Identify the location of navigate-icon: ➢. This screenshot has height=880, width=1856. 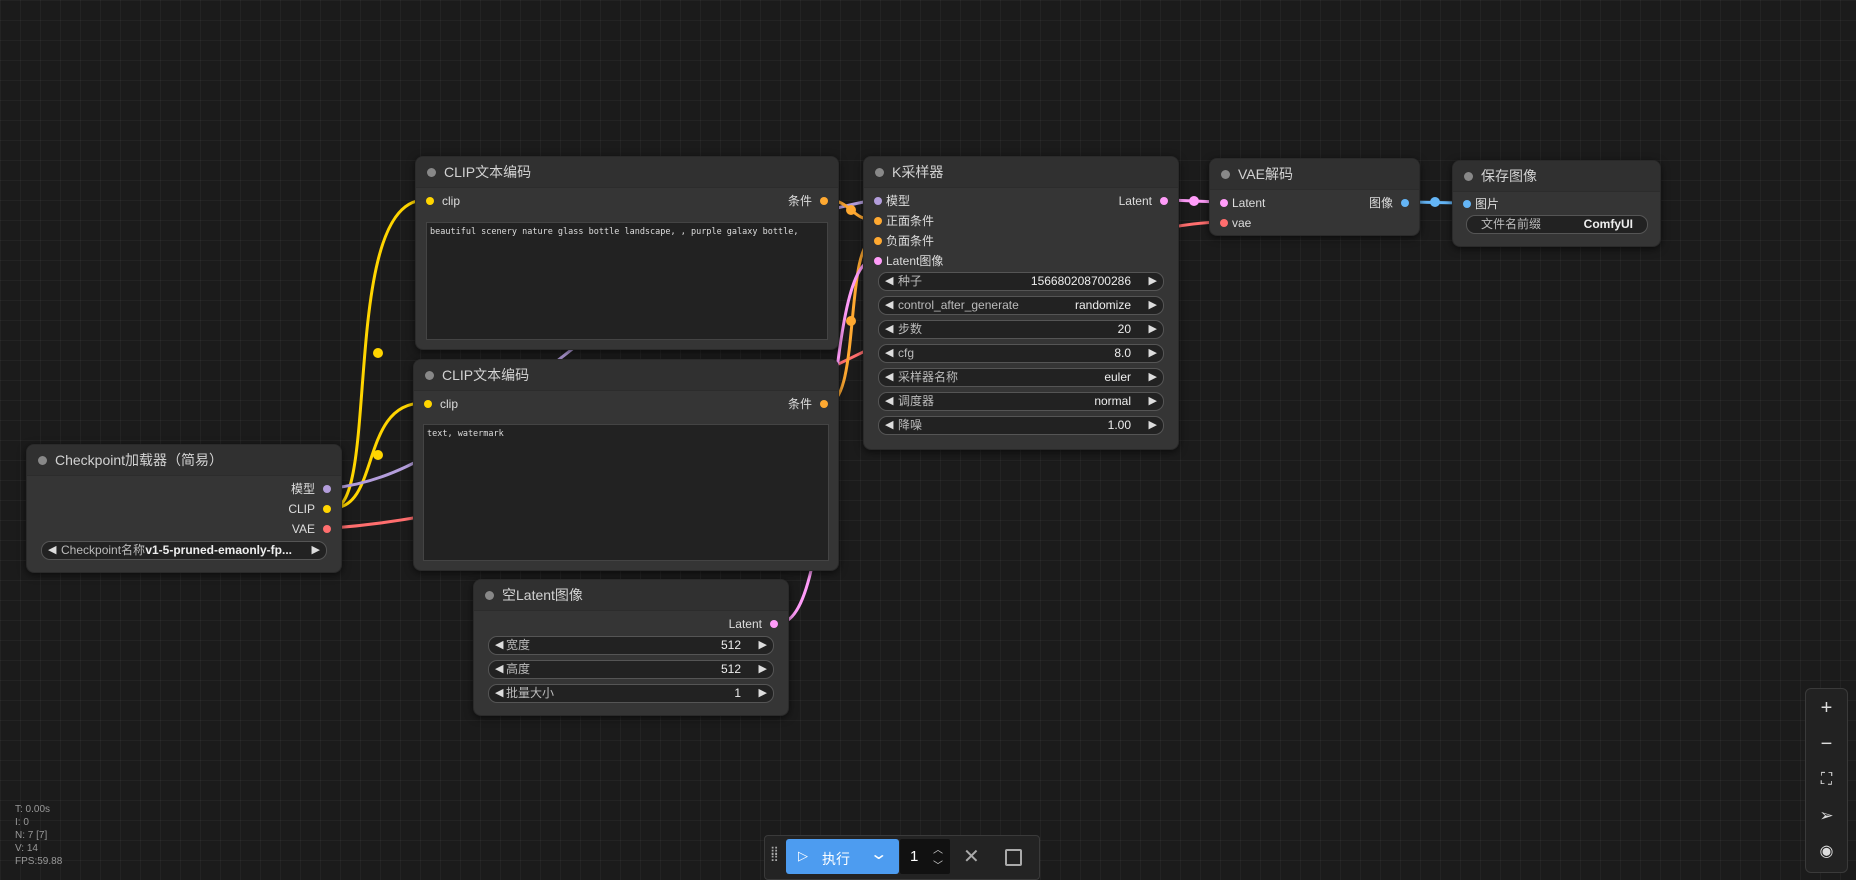
(1826, 816).